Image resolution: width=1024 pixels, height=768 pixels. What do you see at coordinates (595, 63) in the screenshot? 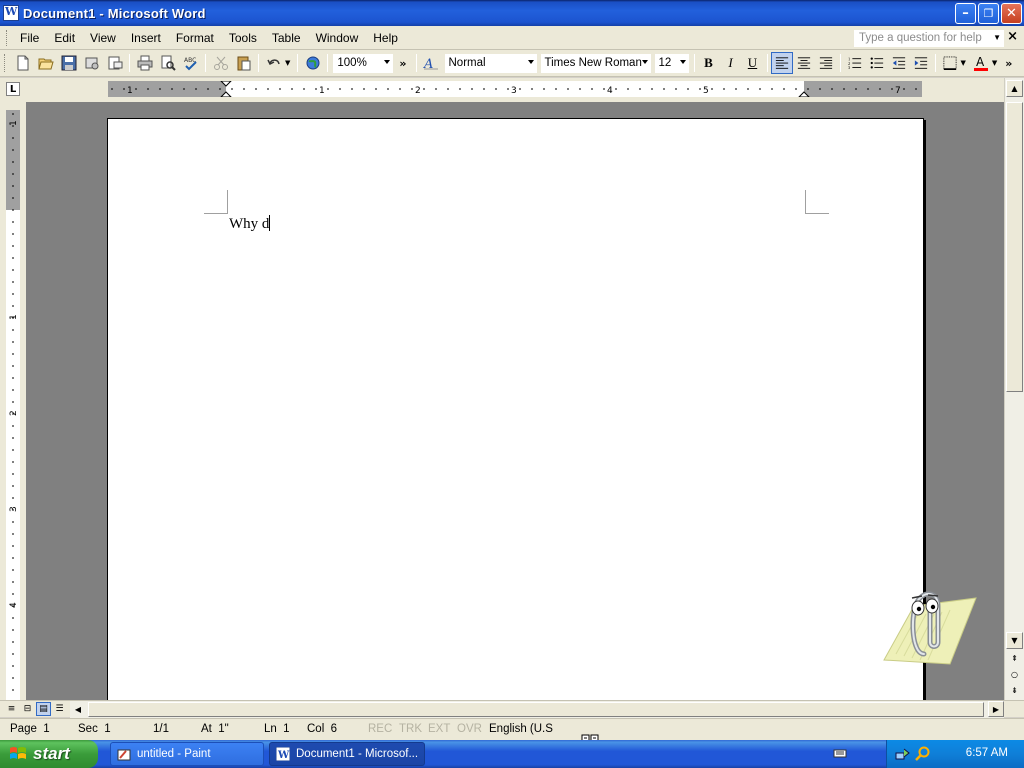
I see `font-select: Times New Roman` at bounding box center [595, 63].